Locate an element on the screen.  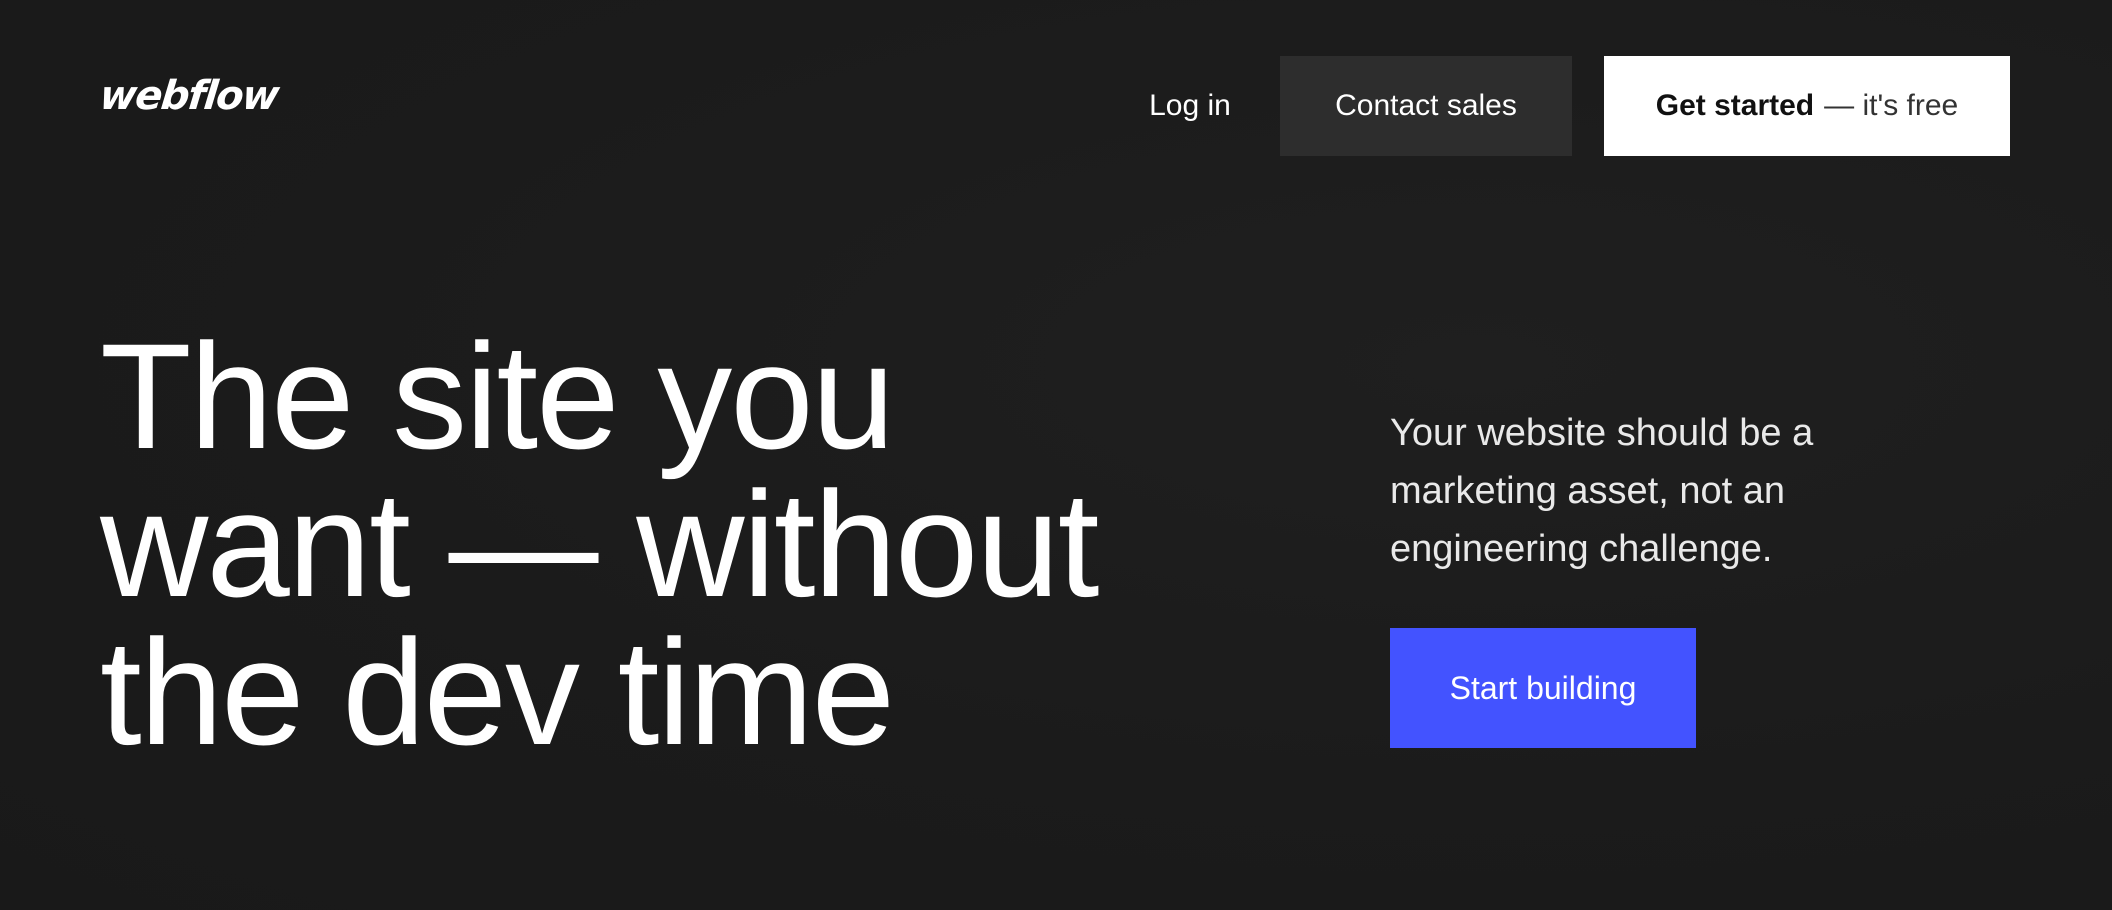
hero-subtitle-line: marketing asset, not an is located at coordinates (1587, 491).